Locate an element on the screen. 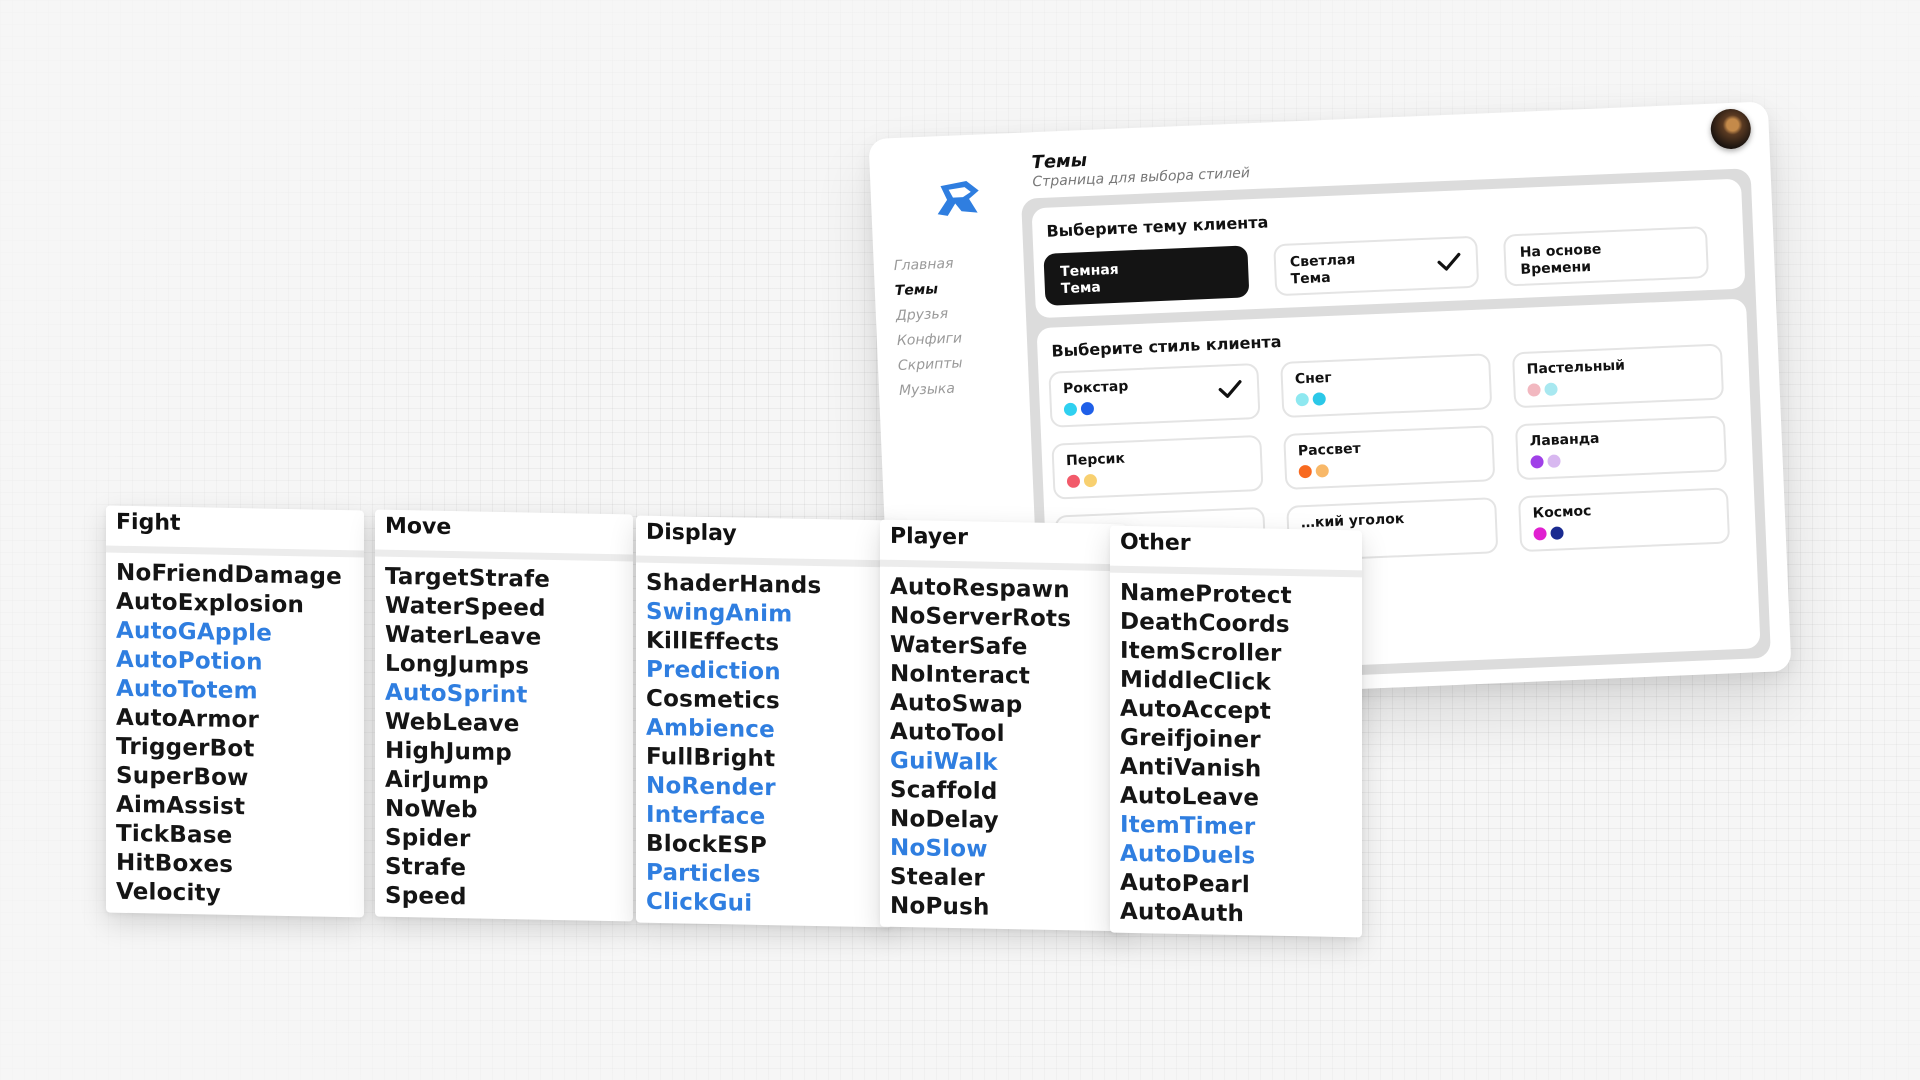 The height and width of the screenshot is (1080, 1920). module-toggle: Prediction is located at coordinates (764, 673).